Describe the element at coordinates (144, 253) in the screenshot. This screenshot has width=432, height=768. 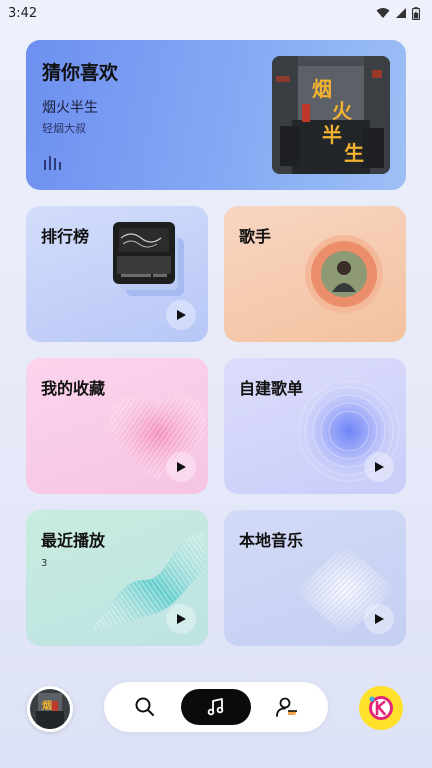
I see `ranking-cover` at that location.